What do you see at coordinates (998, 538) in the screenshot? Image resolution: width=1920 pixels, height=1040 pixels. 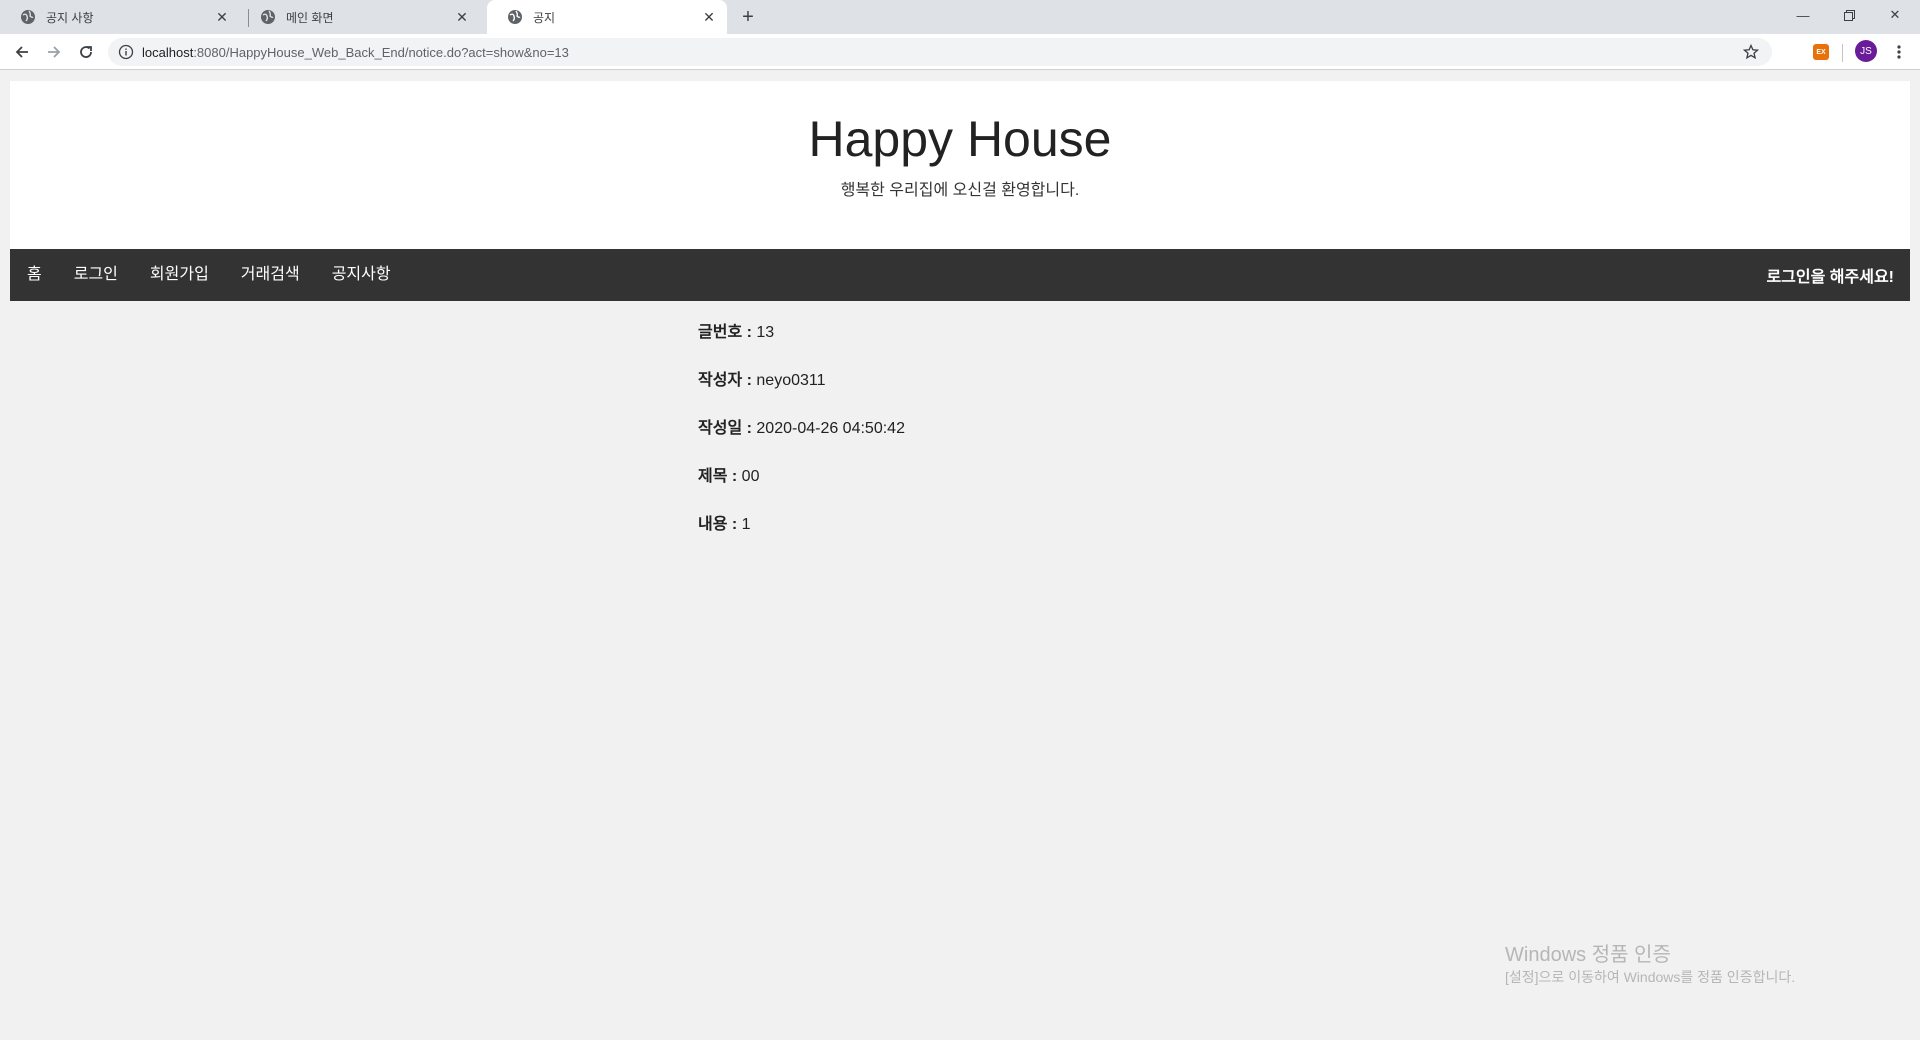 I see `notice-content-row: 내용 : 1` at bounding box center [998, 538].